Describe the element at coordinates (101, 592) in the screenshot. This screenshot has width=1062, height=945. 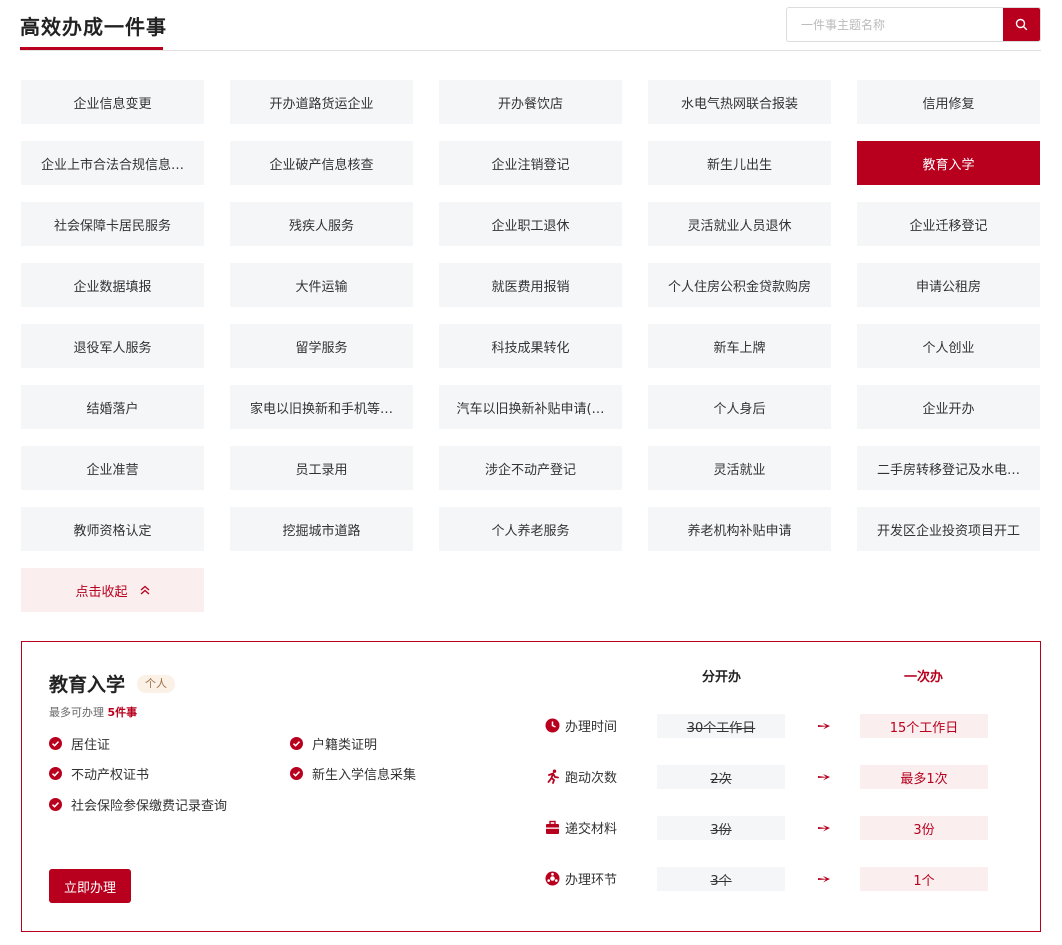
I see `collapse-label: 点击收起` at that location.